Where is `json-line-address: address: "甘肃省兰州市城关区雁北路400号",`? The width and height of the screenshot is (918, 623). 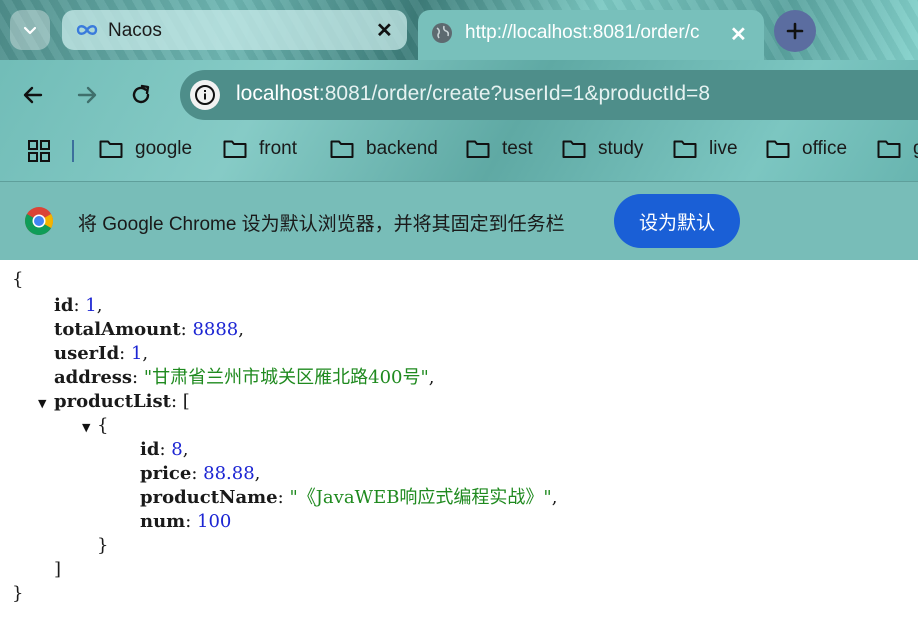 json-line-address: address: "甘肃省兰州市城关区雁北路400号", is located at coordinates (244, 377).